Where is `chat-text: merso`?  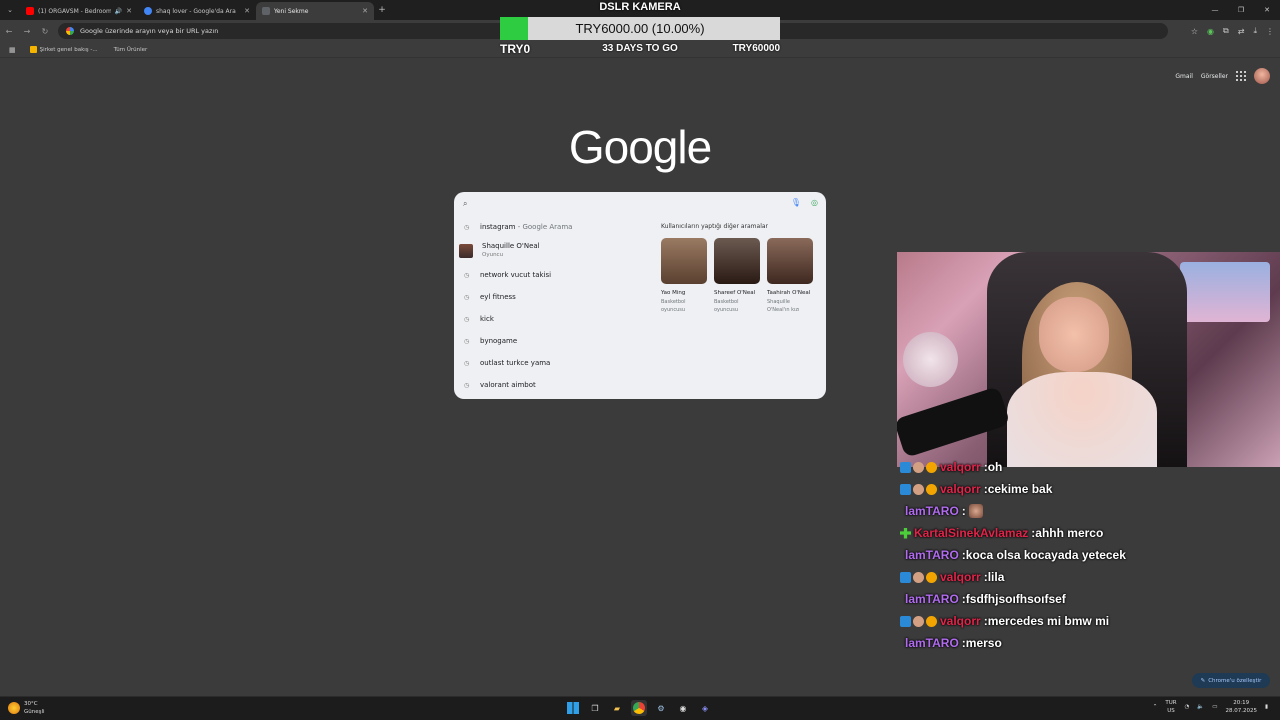 chat-text: merso is located at coordinates (983, 643).